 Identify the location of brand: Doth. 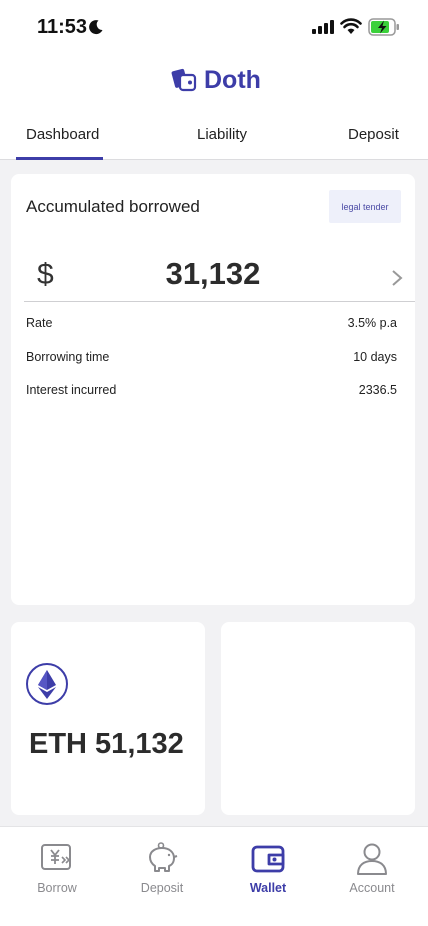
(215, 80).